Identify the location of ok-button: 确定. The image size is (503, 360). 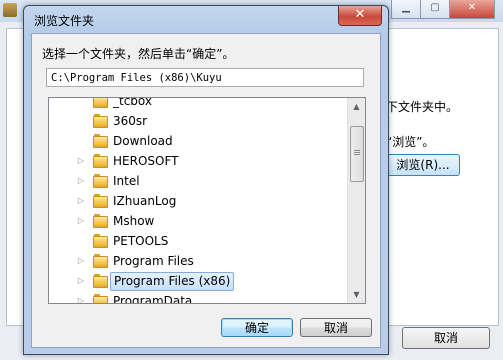
(257, 327).